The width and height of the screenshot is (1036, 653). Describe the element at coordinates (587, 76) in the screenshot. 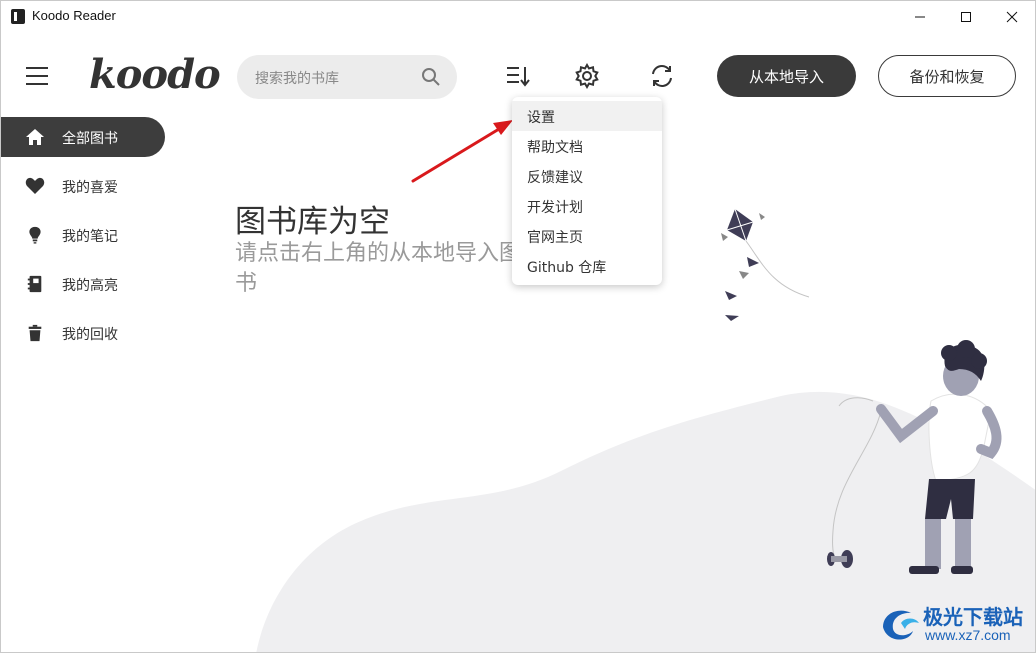

I see `settings-gear-icon` at that location.